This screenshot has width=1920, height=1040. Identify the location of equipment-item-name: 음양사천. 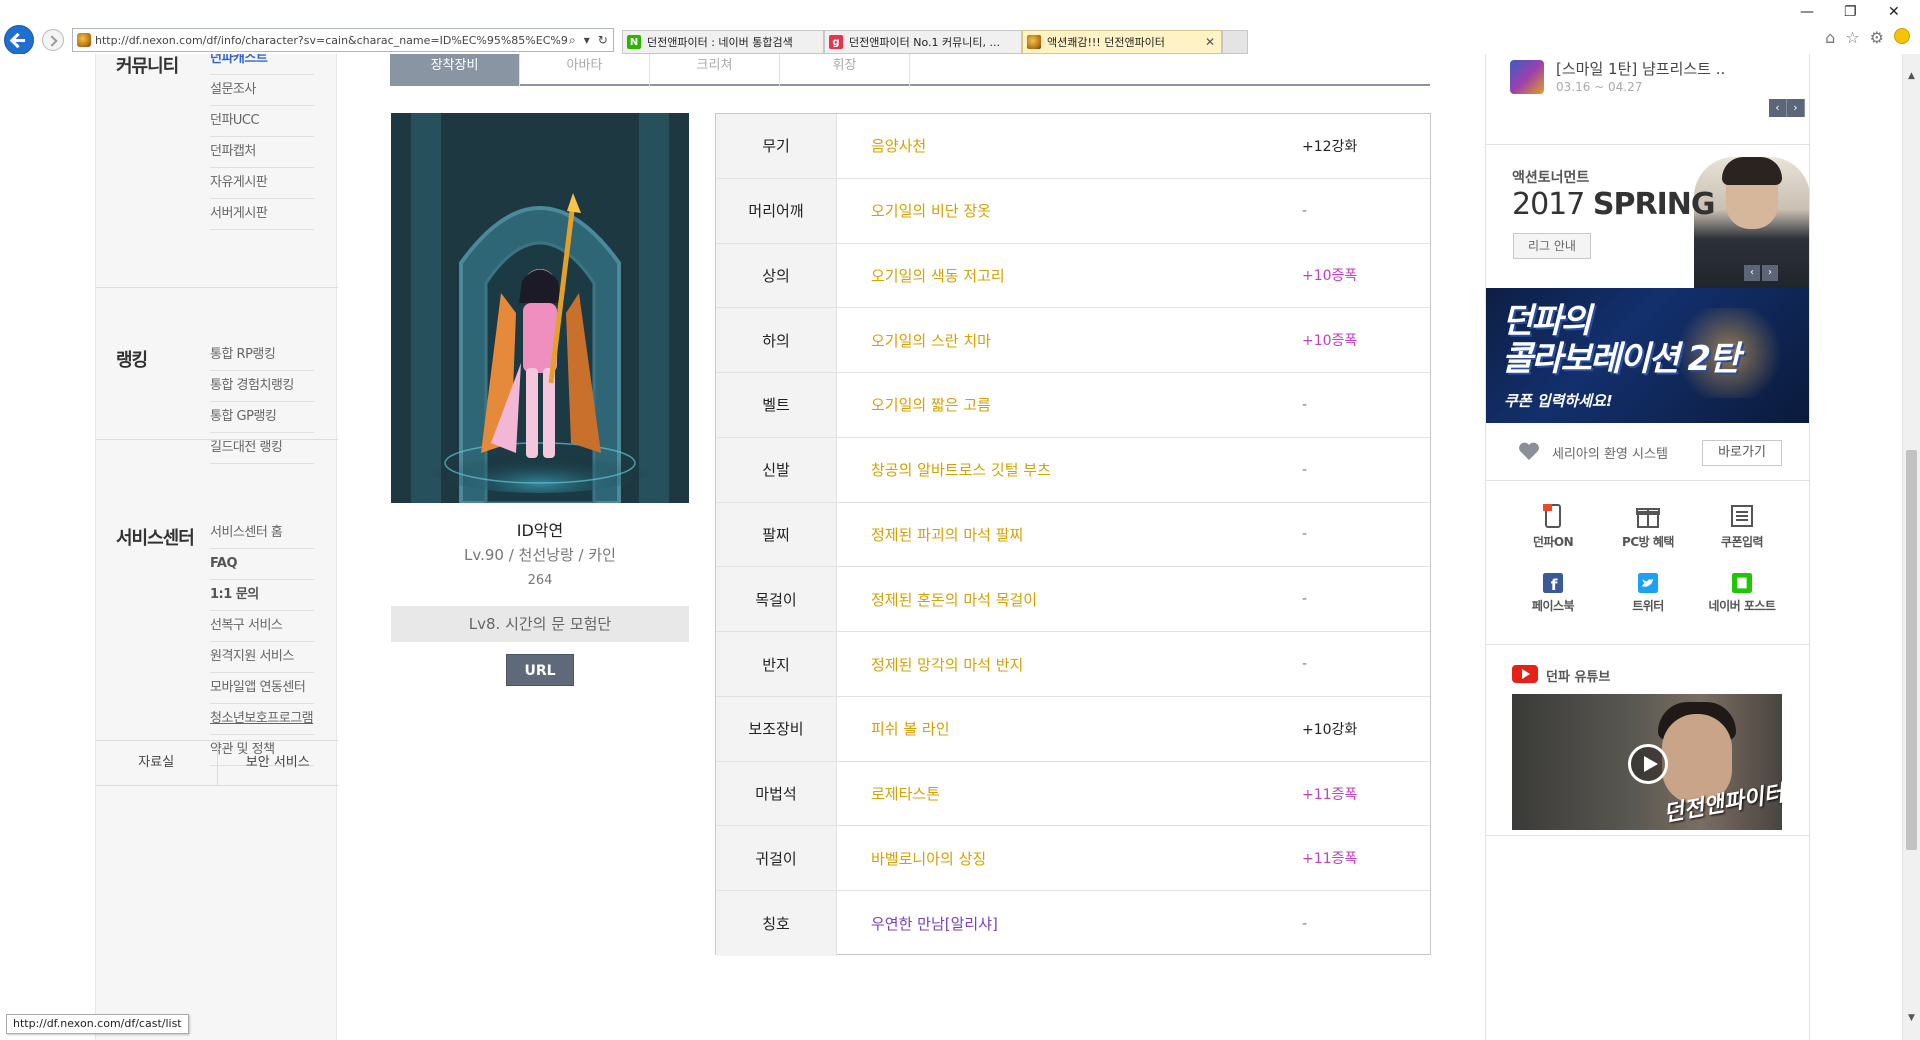
(898, 146).